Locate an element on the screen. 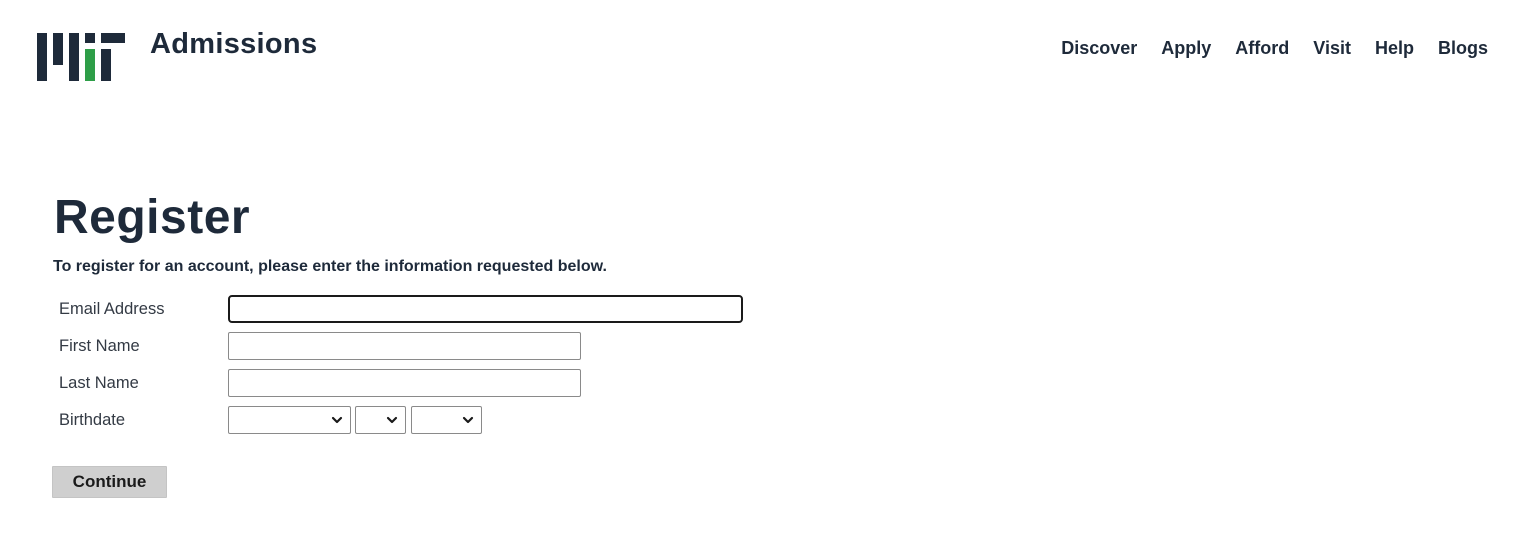 The height and width of the screenshot is (549, 1536). birthdate-label: Birthdate is located at coordinates (92, 419).